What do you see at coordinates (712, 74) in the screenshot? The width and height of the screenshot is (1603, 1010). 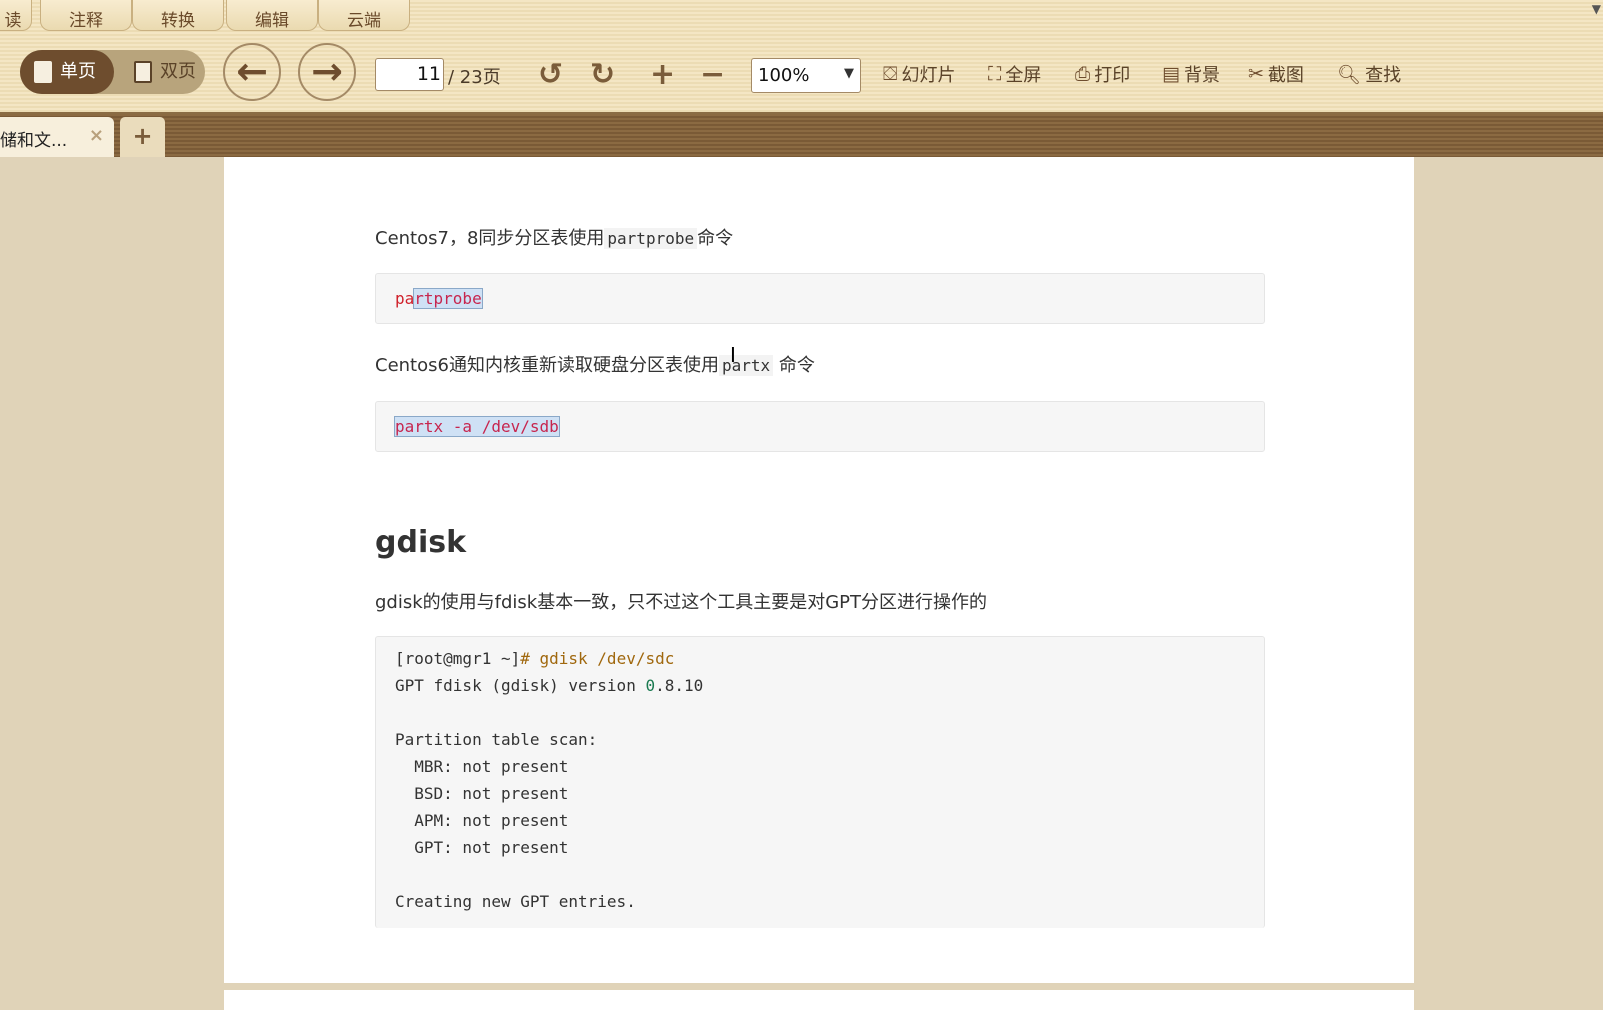 I see `zoom-out-icon: −` at bounding box center [712, 74].